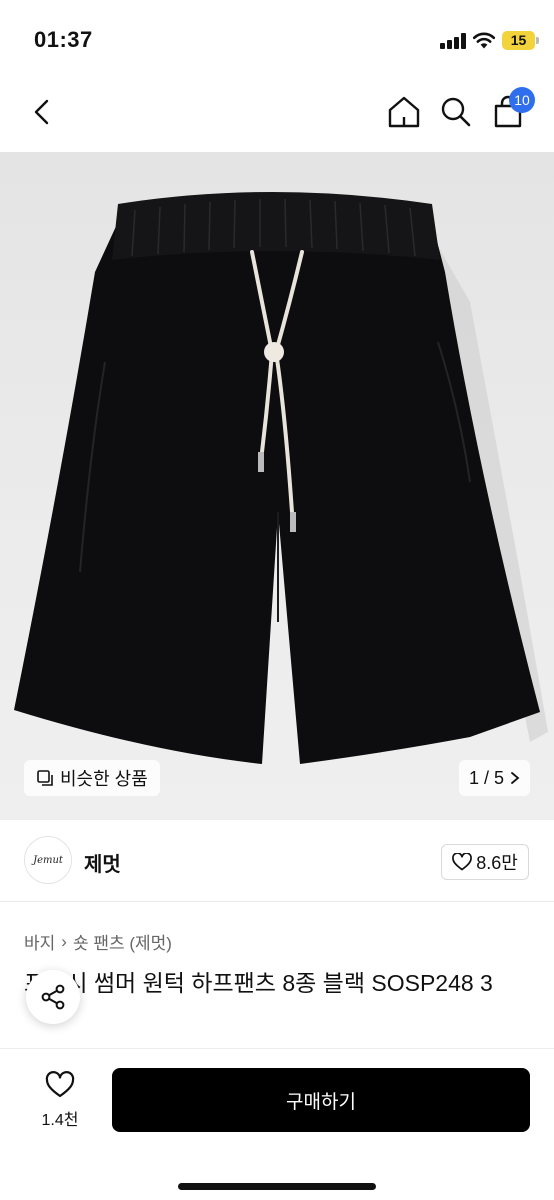  I want to click on brand-like-button: 8.6만, so click(485, 862).